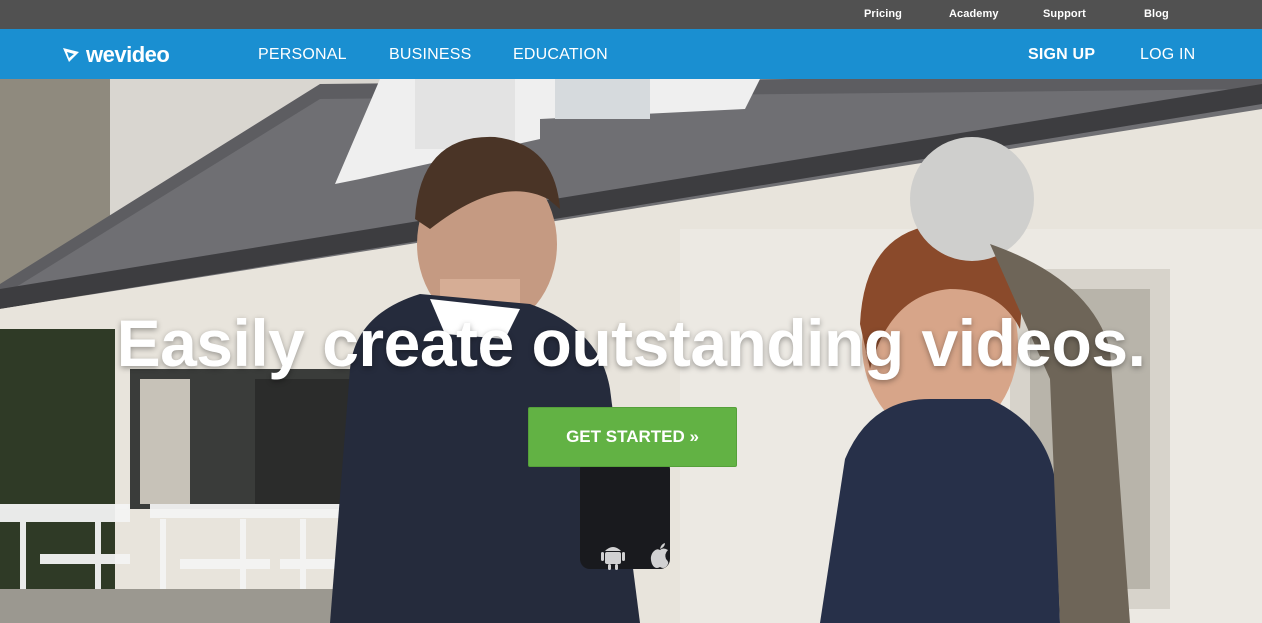  Describe the element at coordinates (1064, 14) in the screenshot. I see `topbar-link-support: Support` at that location.